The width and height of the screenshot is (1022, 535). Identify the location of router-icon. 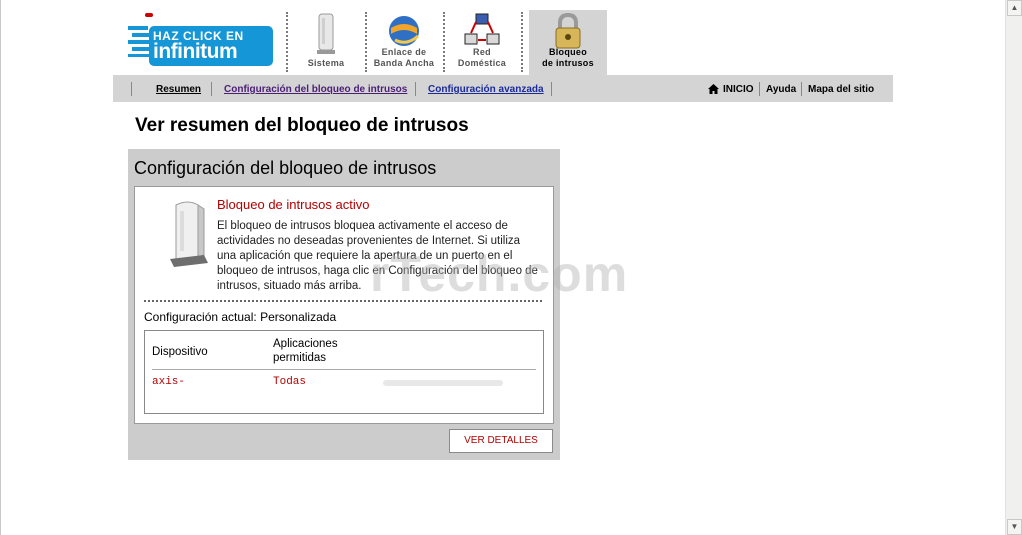
(326, 33).